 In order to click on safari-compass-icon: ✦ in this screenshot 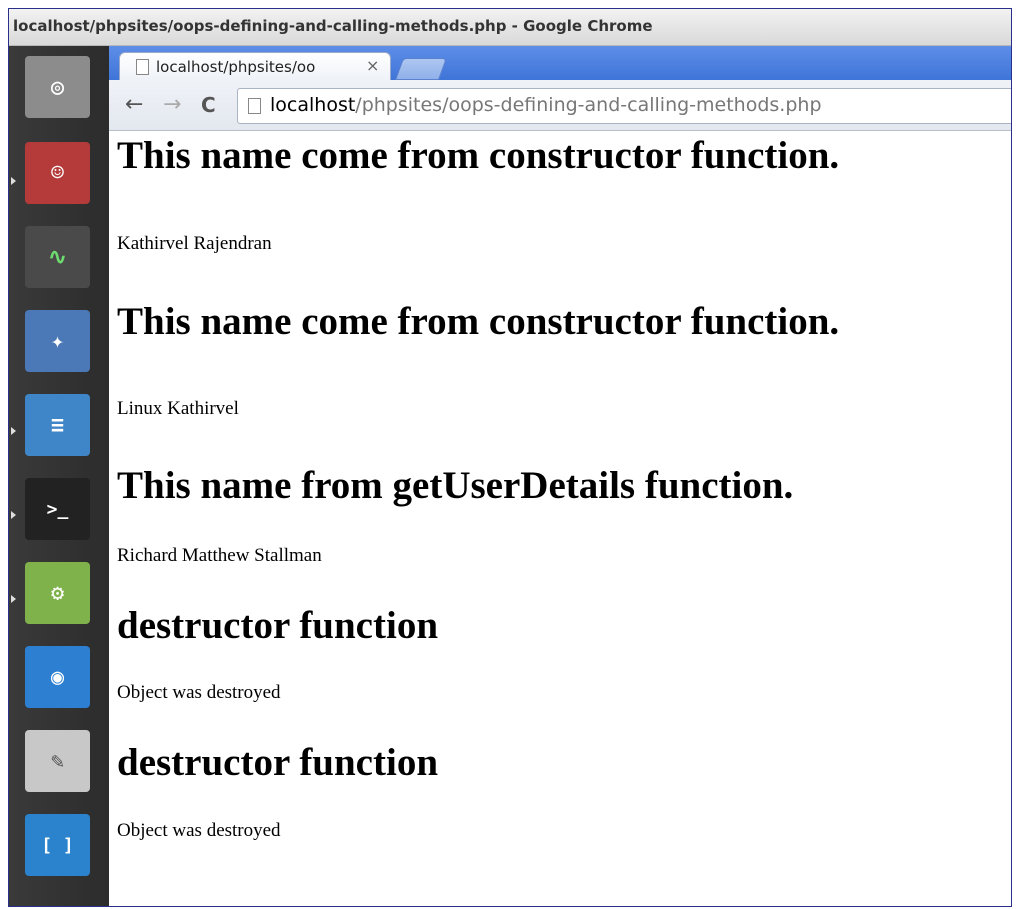, I will do `click(57, 341)`.